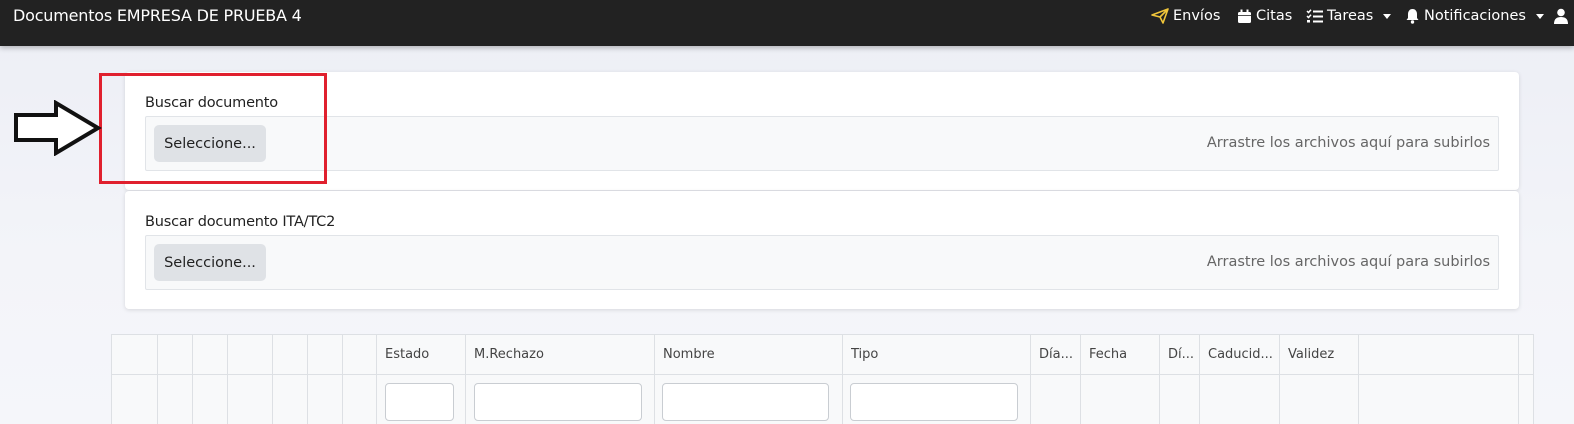 The width and height of the screenshot is (1574, 424). Describe the element at coordinates (1322, 354) in the screenshot. I see `column-header-validez: Validez` at that location.